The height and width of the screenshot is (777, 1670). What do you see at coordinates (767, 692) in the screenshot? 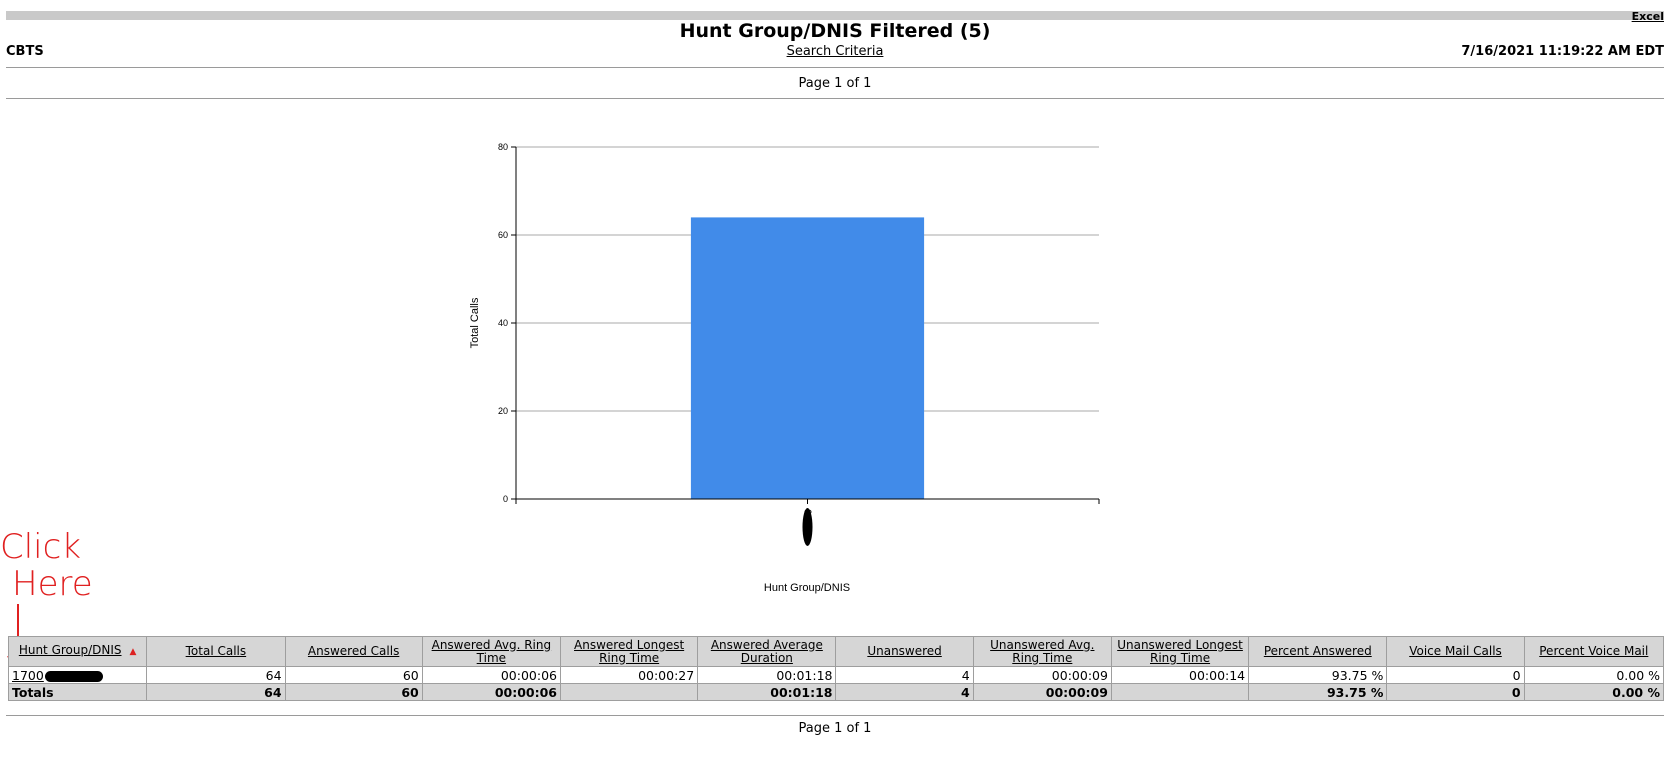
I see `totals-cell: 00:01:18` at bounding box center [767, 692].